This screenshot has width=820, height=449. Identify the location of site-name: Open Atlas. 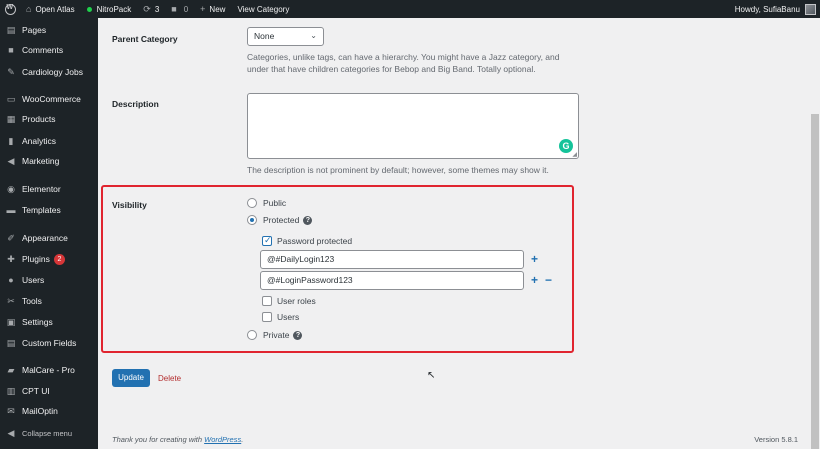
(55, 9).